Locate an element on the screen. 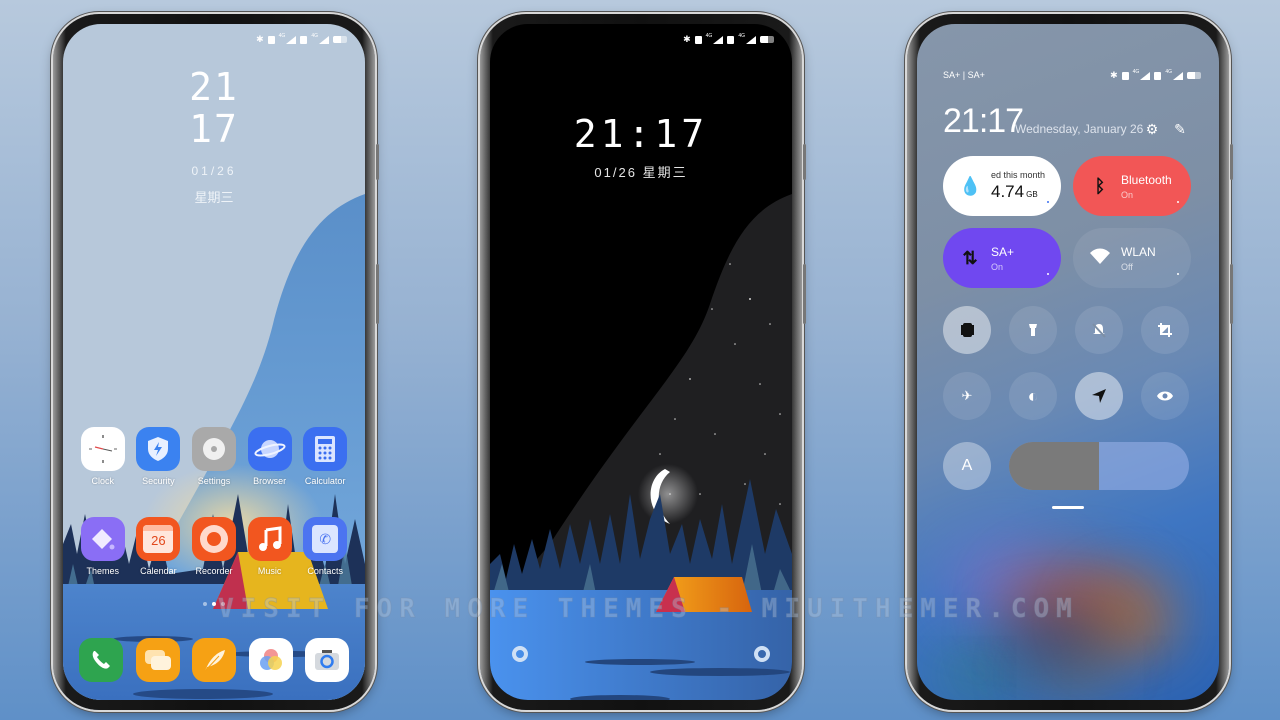 The height and width of the screenshot is (720, 1280). app-browser: Browser is located at coordinates (270, 456).